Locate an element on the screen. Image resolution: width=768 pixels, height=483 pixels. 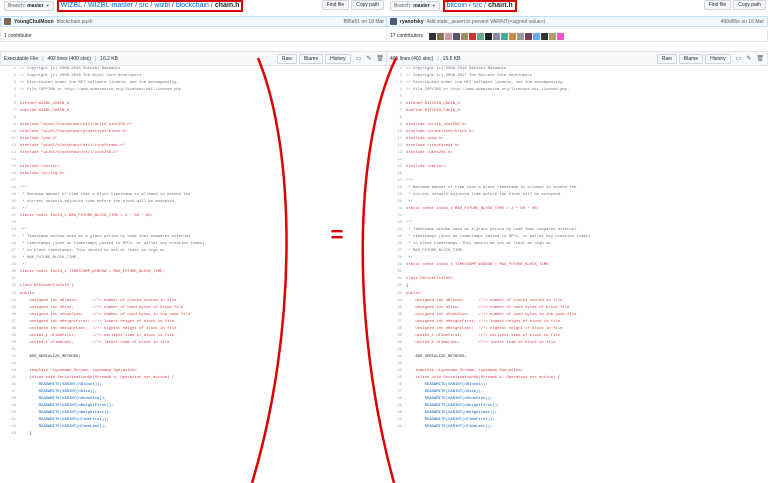
commit-meta: ff95e51 on 18 Mar is located at coordinates (364, 22).